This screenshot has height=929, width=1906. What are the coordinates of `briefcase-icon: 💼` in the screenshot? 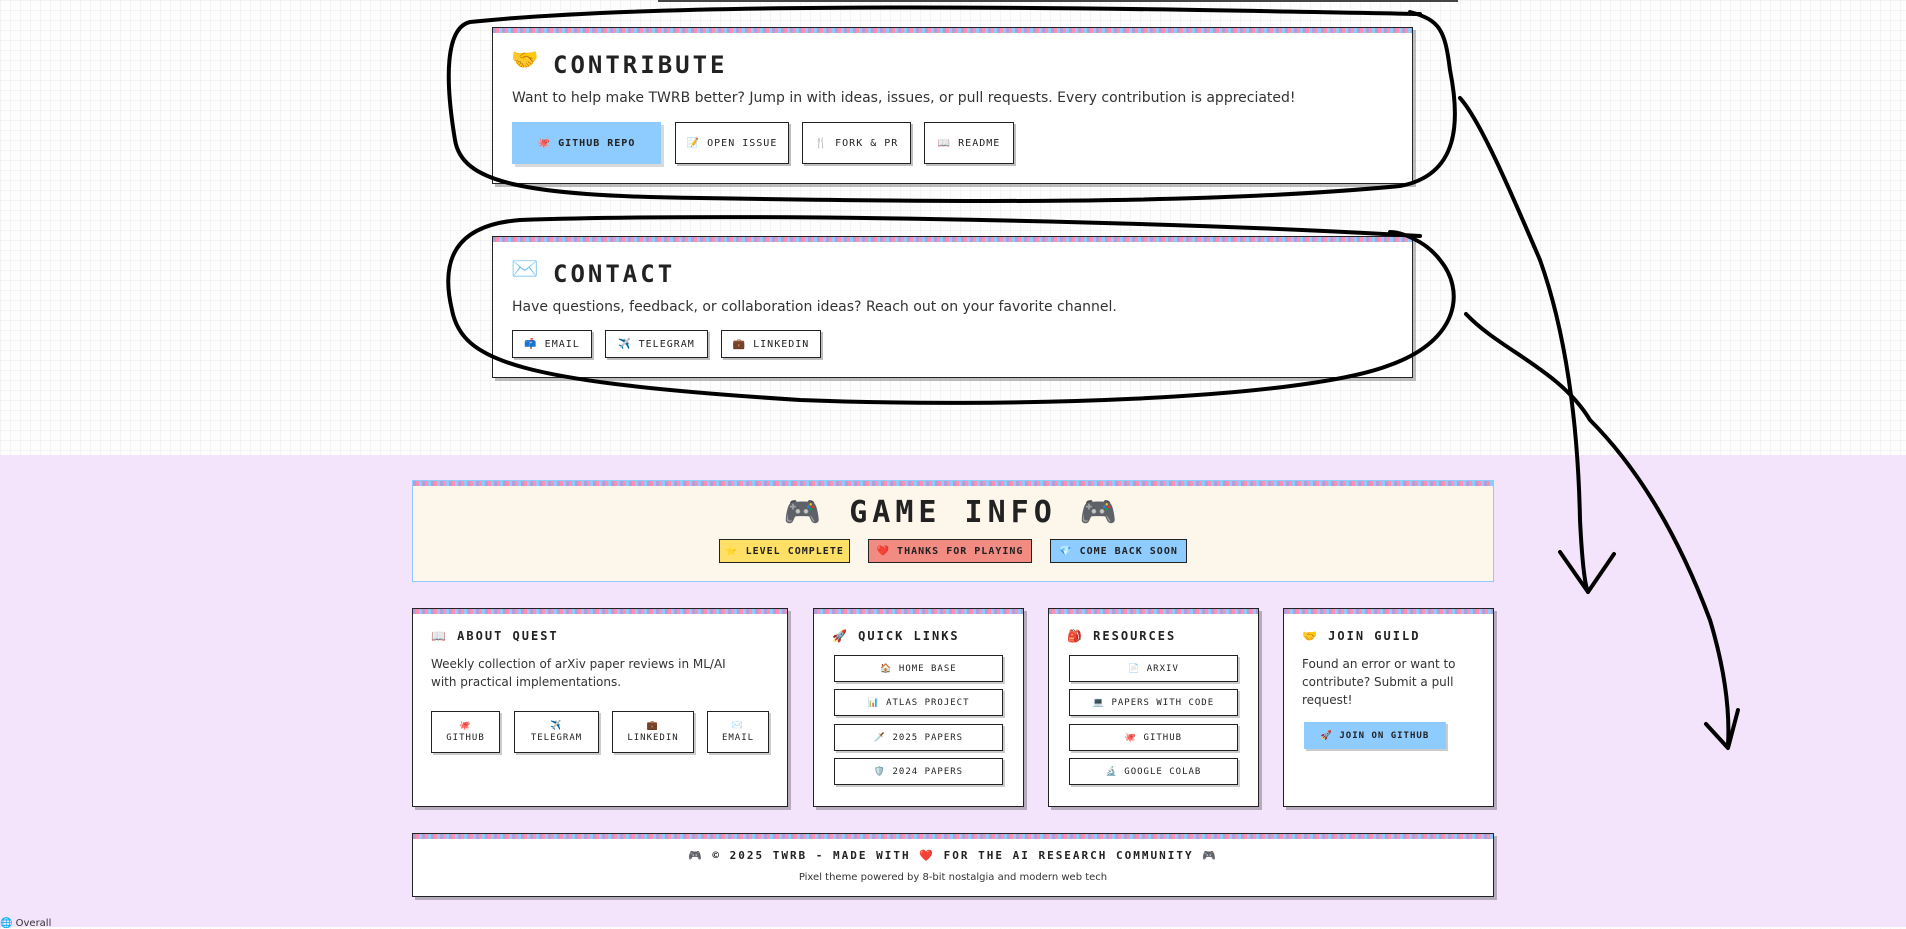 It's located at (653, 726).